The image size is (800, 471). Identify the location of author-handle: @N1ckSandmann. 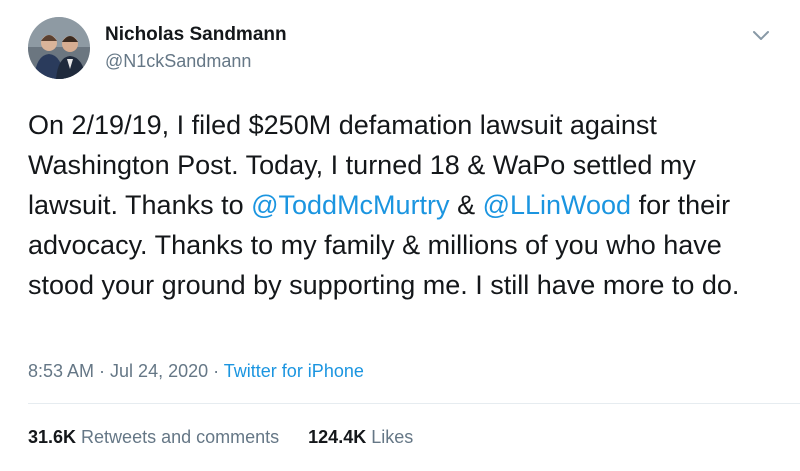
(196, 61).